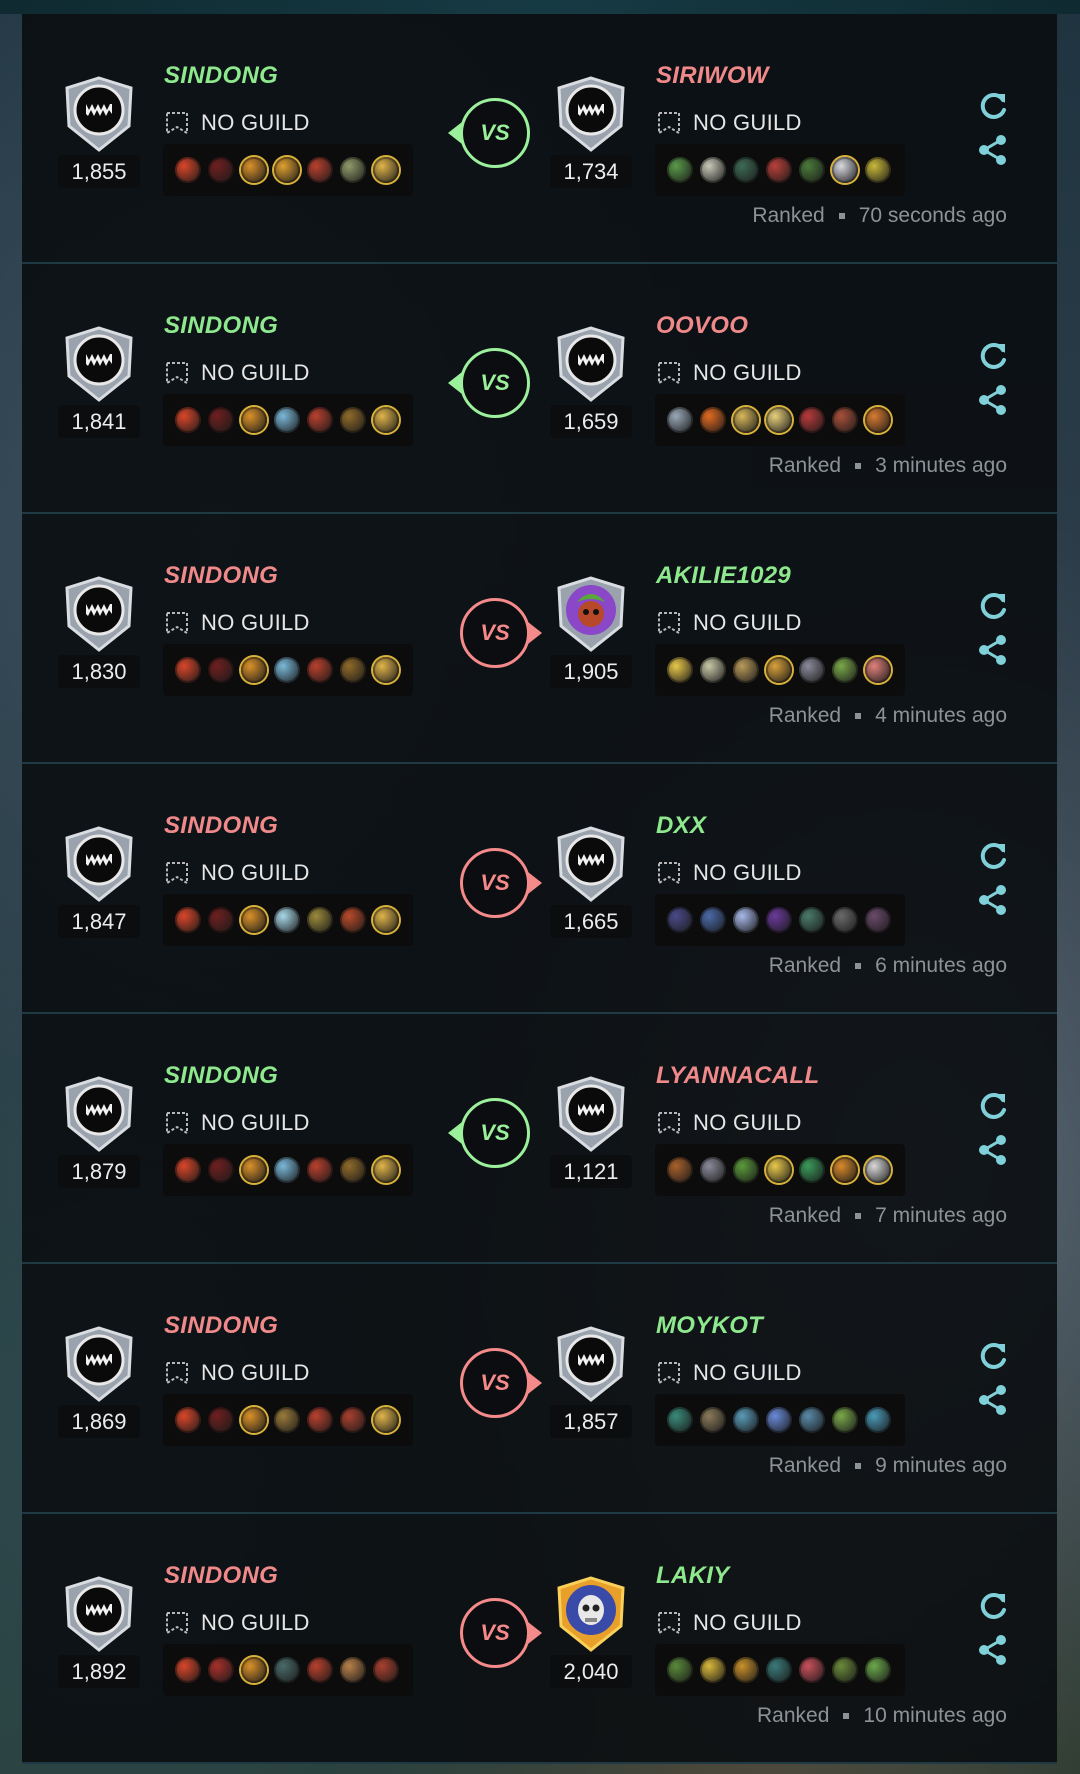 This screenshot has height=1774, width=1080. I want to click on player-name: AKILIE1029, so click(723, 576).